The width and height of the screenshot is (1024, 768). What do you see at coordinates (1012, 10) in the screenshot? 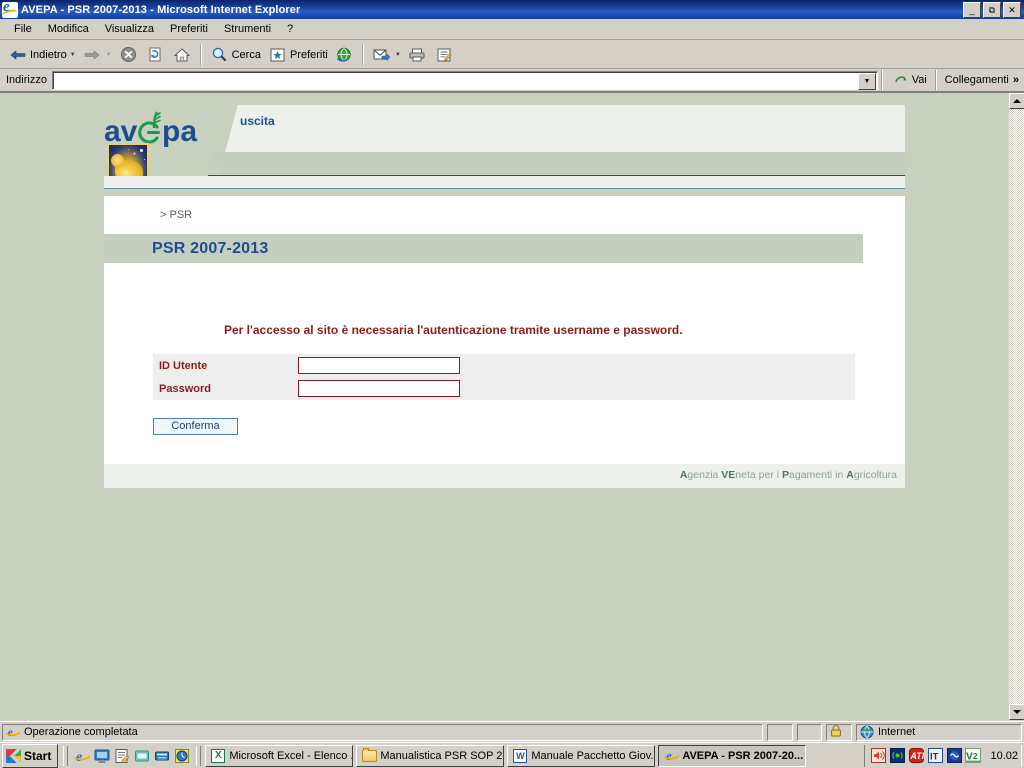
I see `close-button: ✕` at bounding box center [1012, 10].